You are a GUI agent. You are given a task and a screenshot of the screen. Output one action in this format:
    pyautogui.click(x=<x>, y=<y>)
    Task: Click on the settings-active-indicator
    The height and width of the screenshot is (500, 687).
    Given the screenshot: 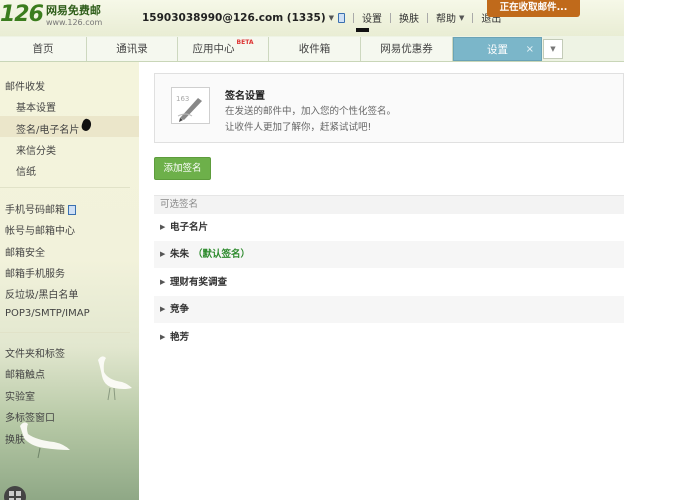 What is the action you would take?
    pyautogui.click(x=362, y=30)
    